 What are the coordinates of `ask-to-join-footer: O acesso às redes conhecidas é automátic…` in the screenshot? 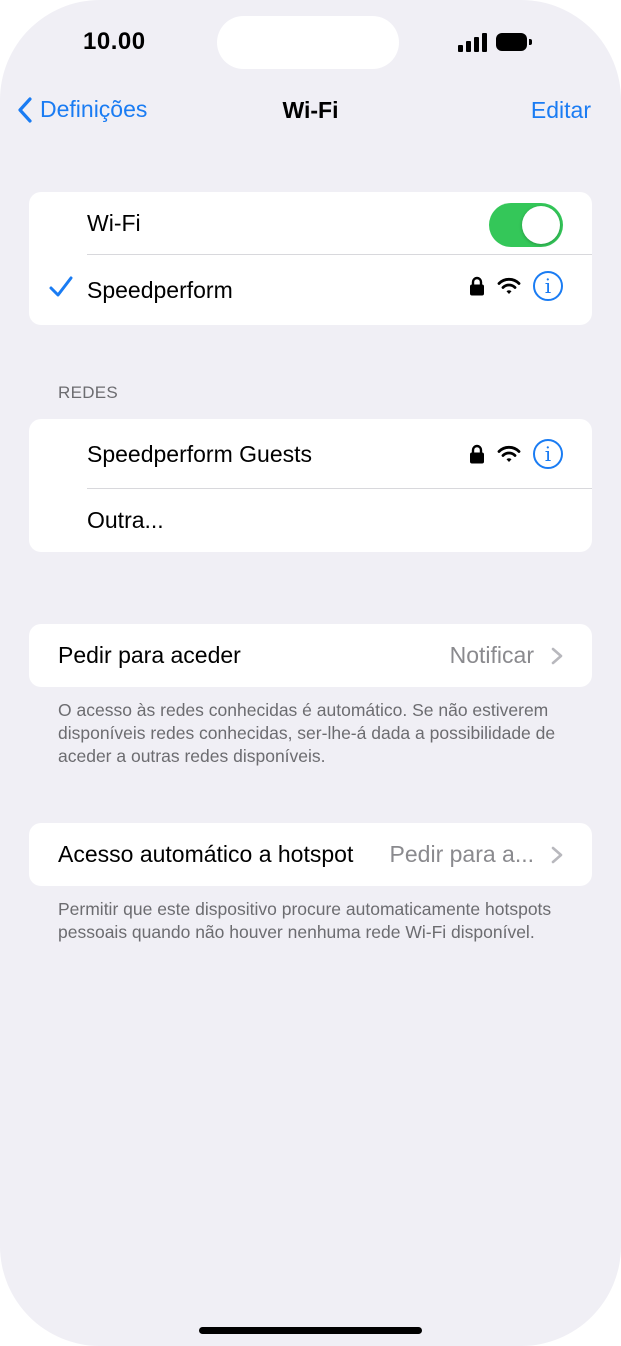 It's located at (307, 733).